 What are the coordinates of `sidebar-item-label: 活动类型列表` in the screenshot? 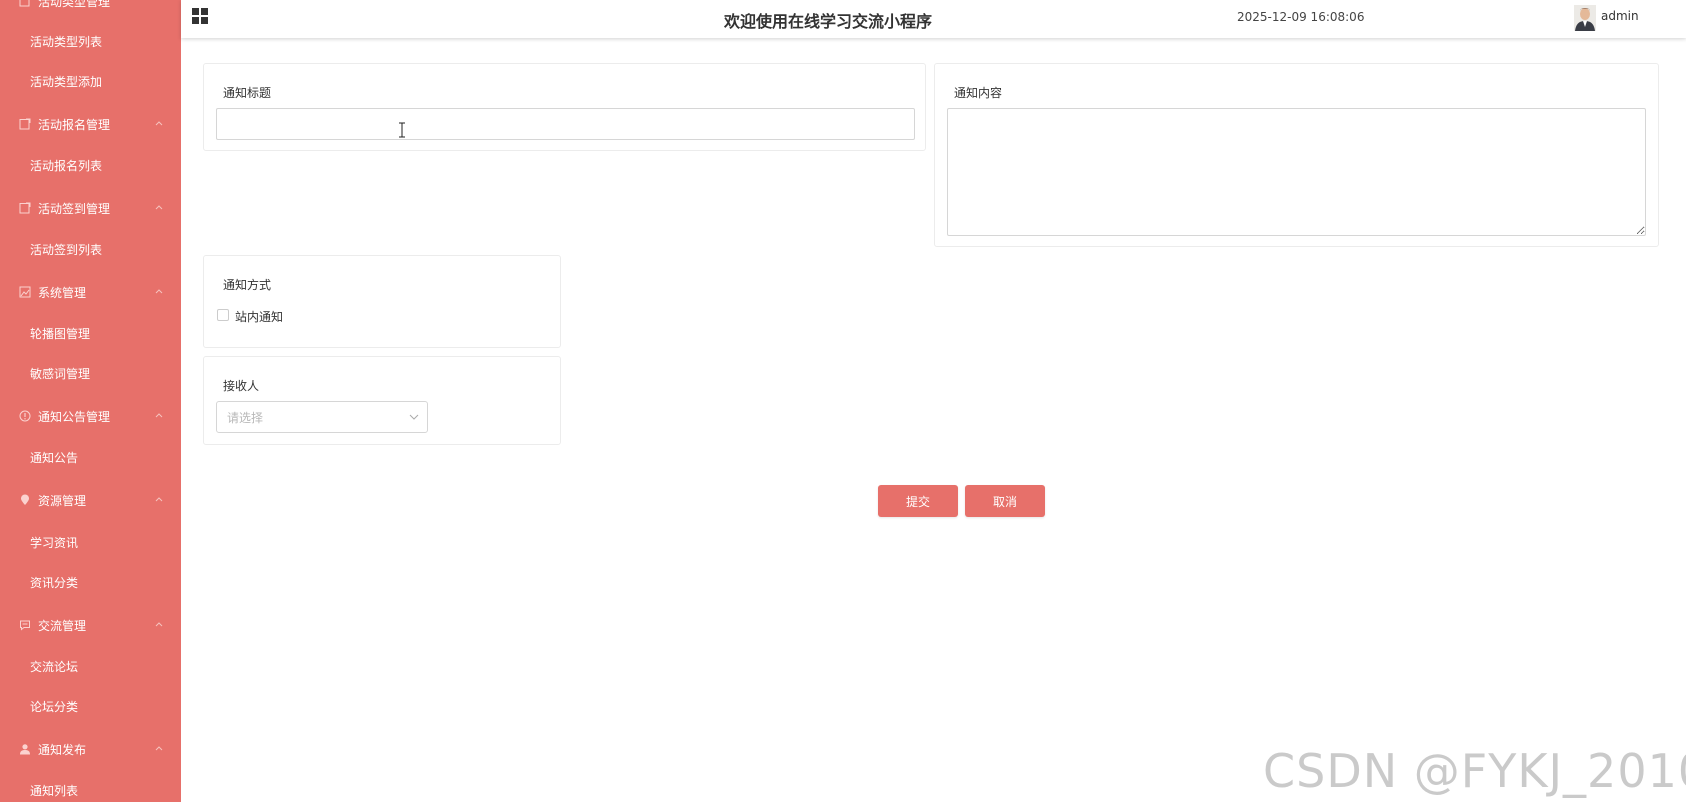 It's located at (66, 41).